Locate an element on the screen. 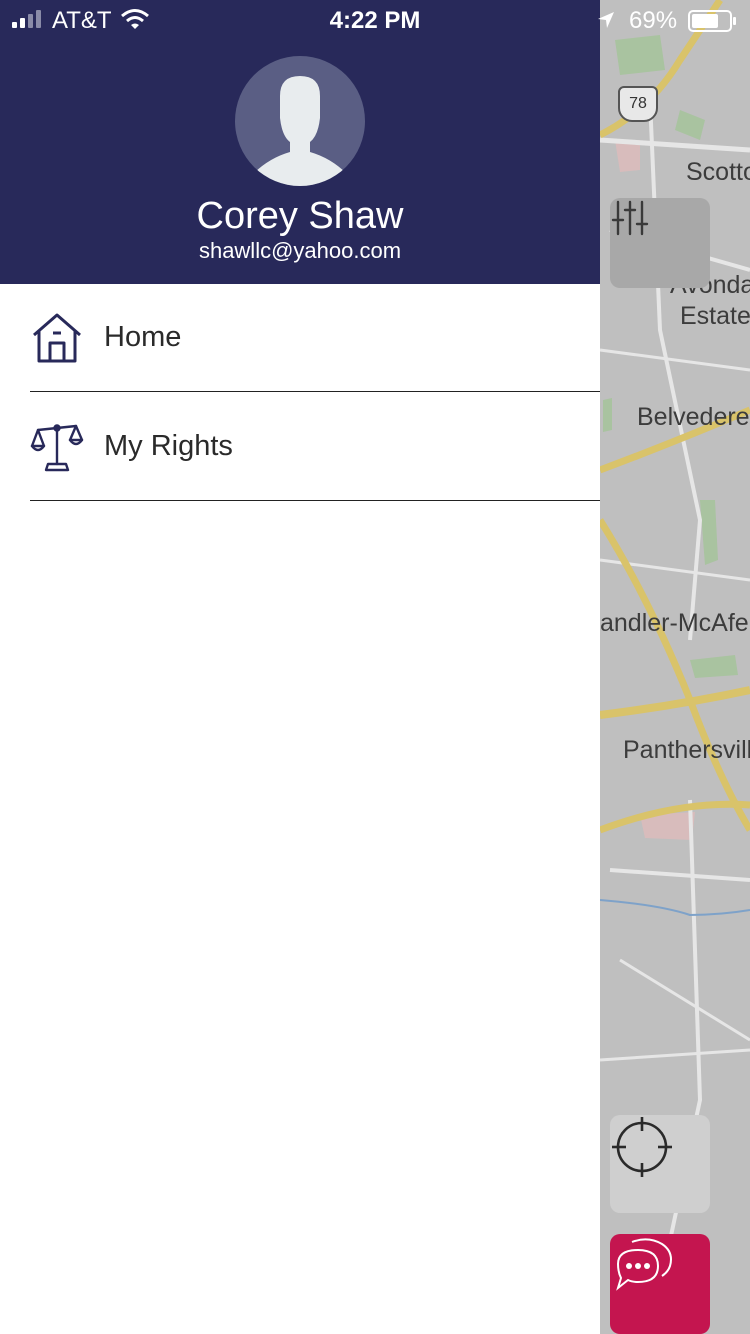 This screenshot has width=750, height=1334. route-shield: 78 is located at coordinates (638, 104).